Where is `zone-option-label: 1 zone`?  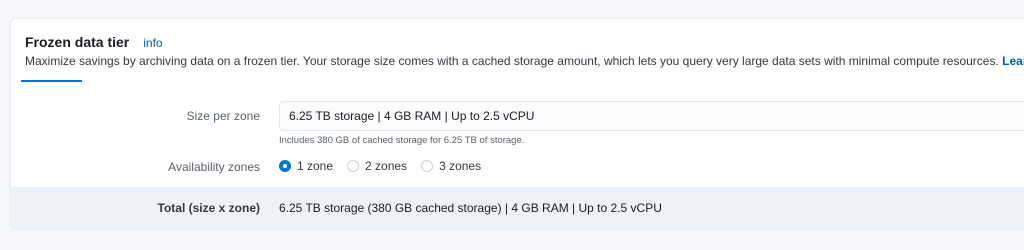
zone-option-label: 1 zone is located at coordinates (315, 166).